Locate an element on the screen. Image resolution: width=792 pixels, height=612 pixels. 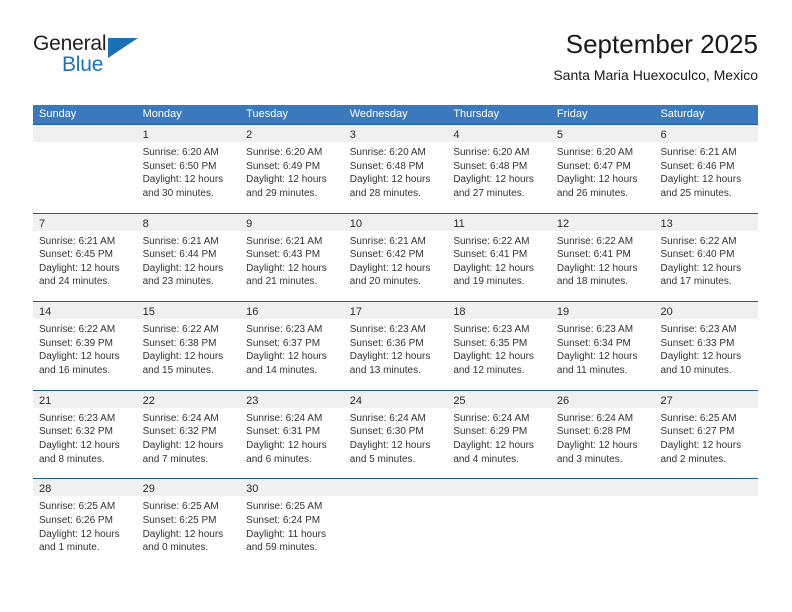
daylight-line-2: and 1 minute. is located at coordinates (69, 548).